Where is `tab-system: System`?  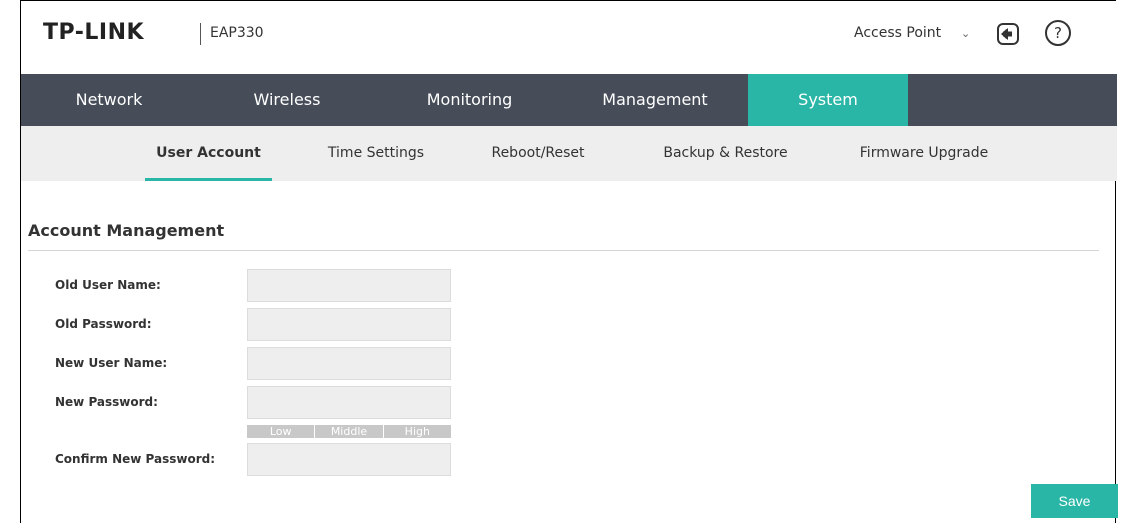 tab-system: System is located at coordinates (828, 100).